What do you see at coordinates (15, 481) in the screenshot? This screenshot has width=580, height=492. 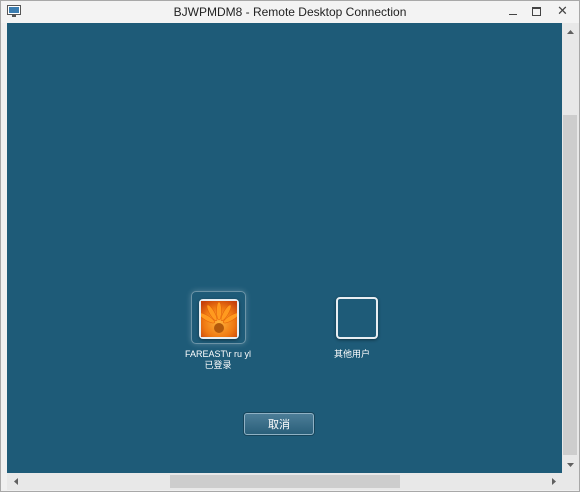 I see `scroll-left-arrow-icon` at bounding box center [15, 481].